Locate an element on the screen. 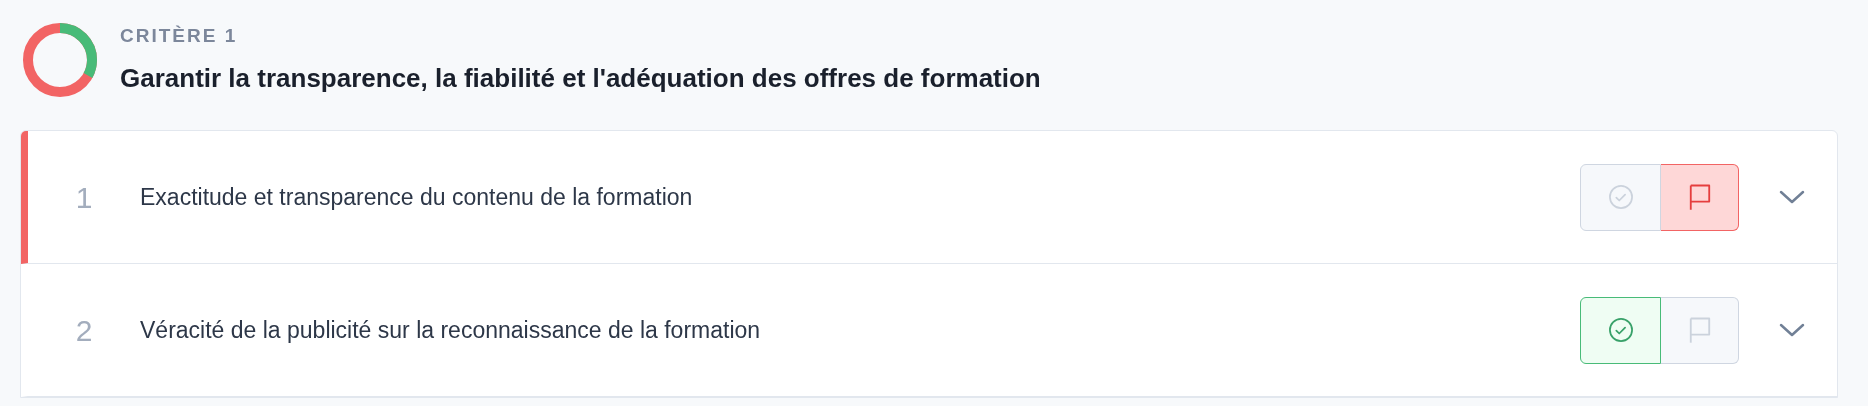 The width and height of the screenshot is (1868, 406). indicator-number: 2 is located at coordinates (84, 330).